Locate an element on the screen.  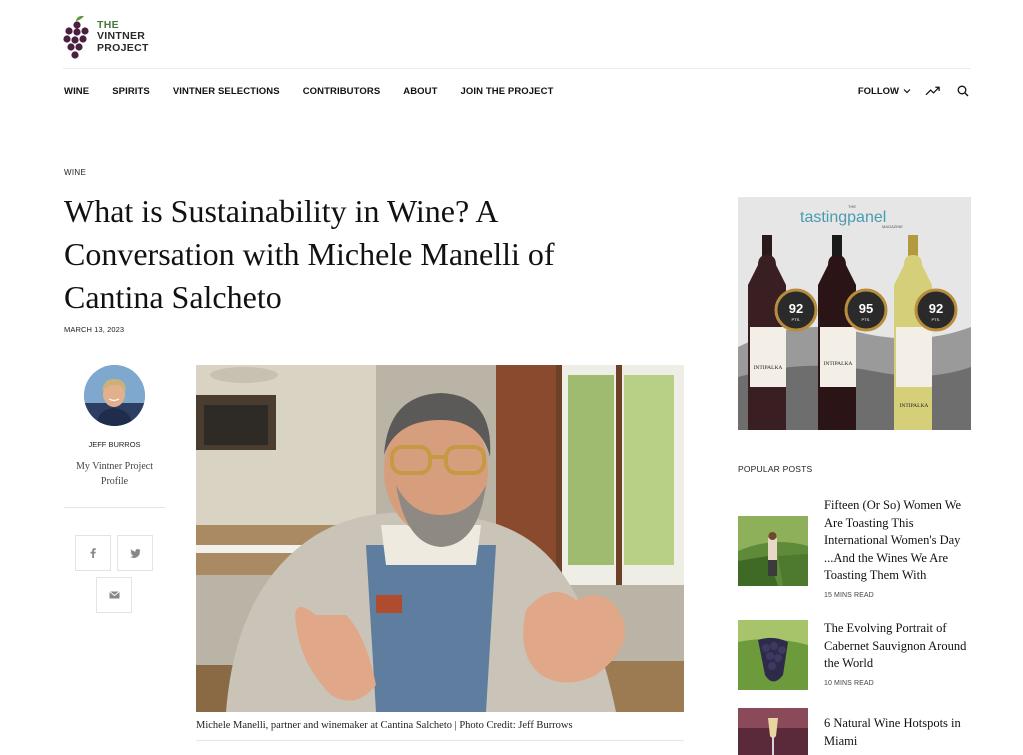
grapes-logo-icon is located at coordinates (76, 37).